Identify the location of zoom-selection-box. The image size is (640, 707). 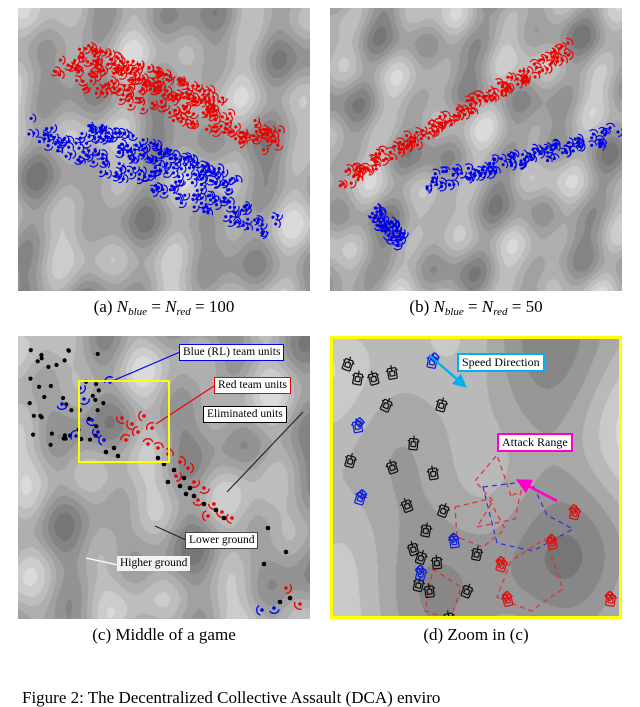
(124, 421).